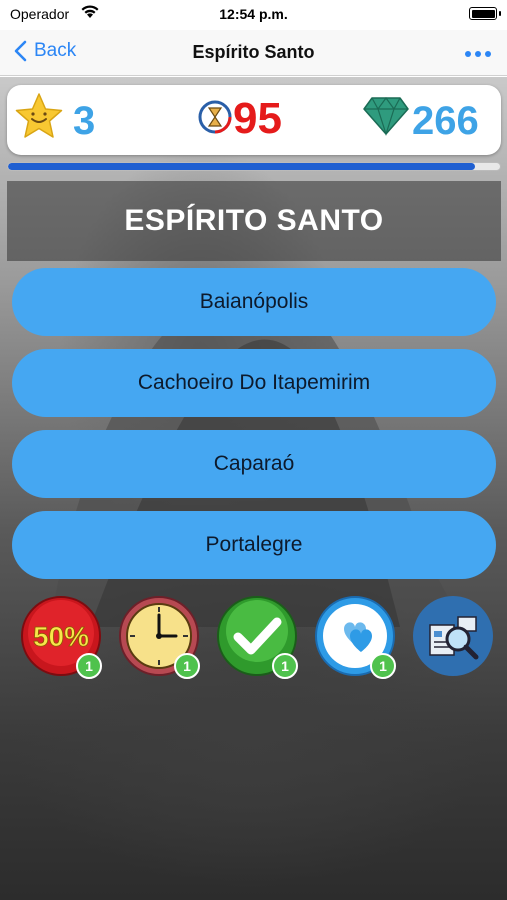  I want to click on time-progress-bar, so click(254, 166).